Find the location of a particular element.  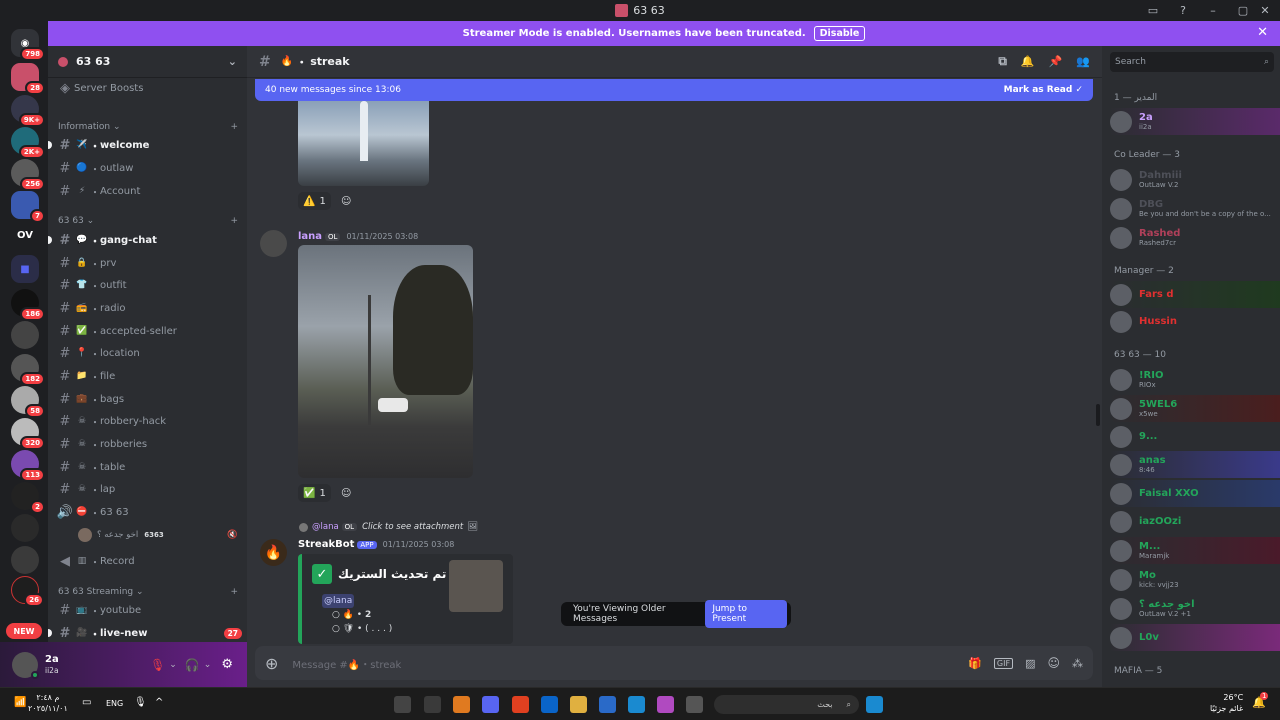

member-item: Hussin is located at coordinates (1195, 321).